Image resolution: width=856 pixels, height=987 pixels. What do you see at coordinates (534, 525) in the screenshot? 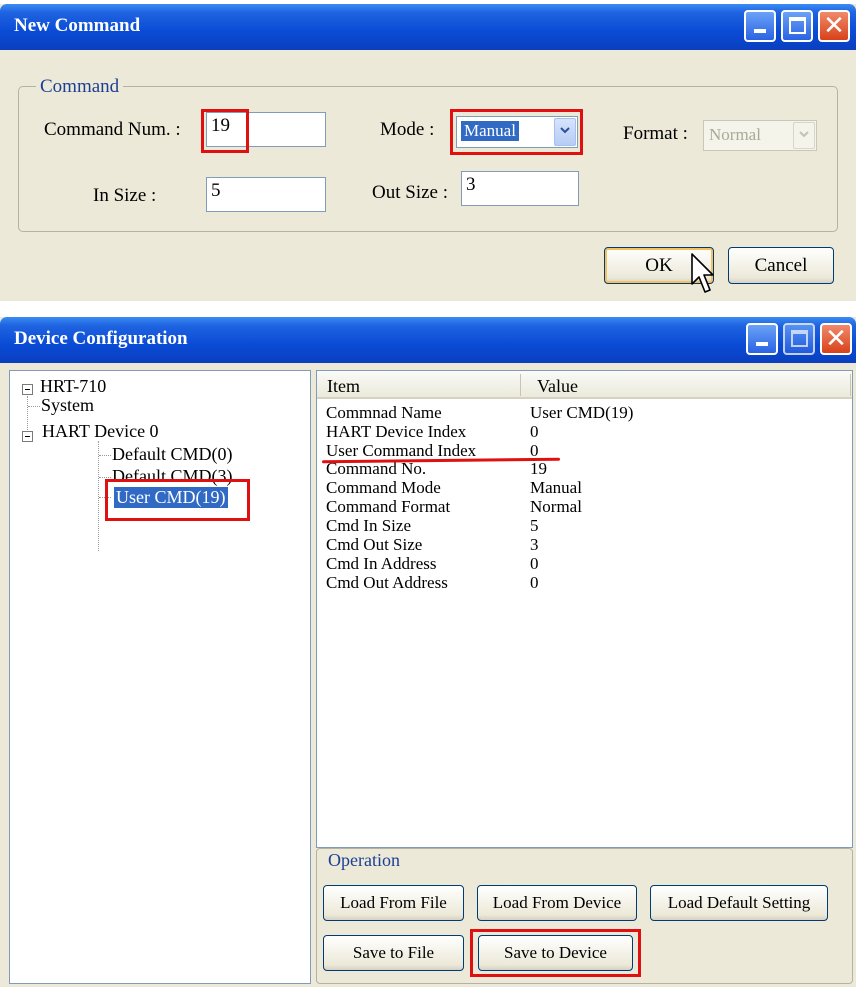
I see `row-value: 5` at bounding box center [534, 525].